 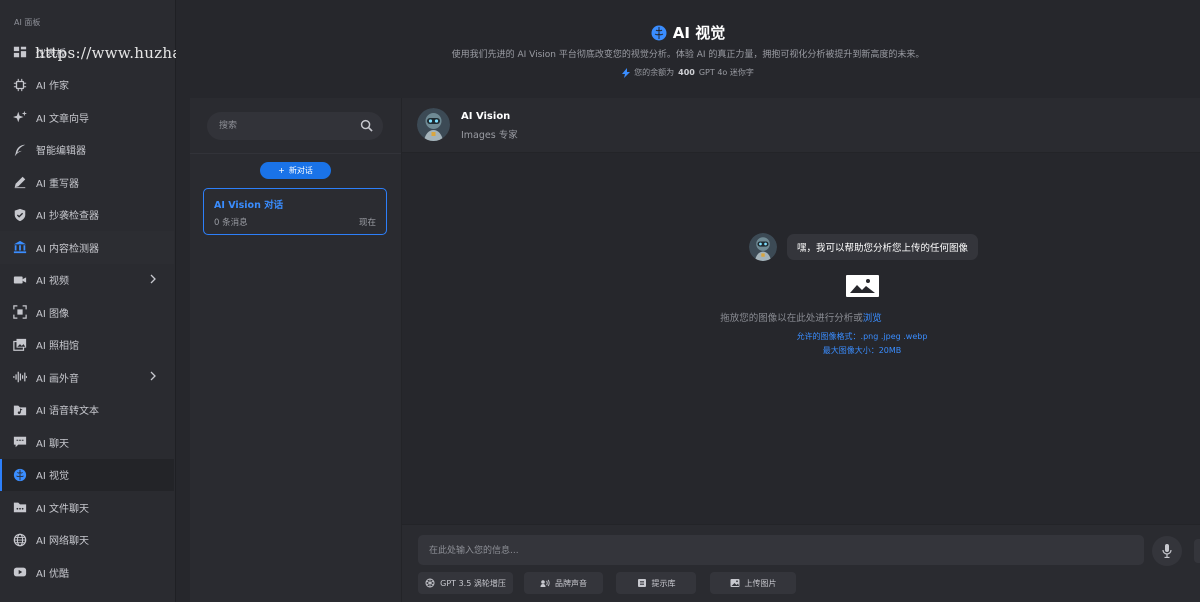 I want to click on tool-label: 提示库, so click(x=663, y=583).